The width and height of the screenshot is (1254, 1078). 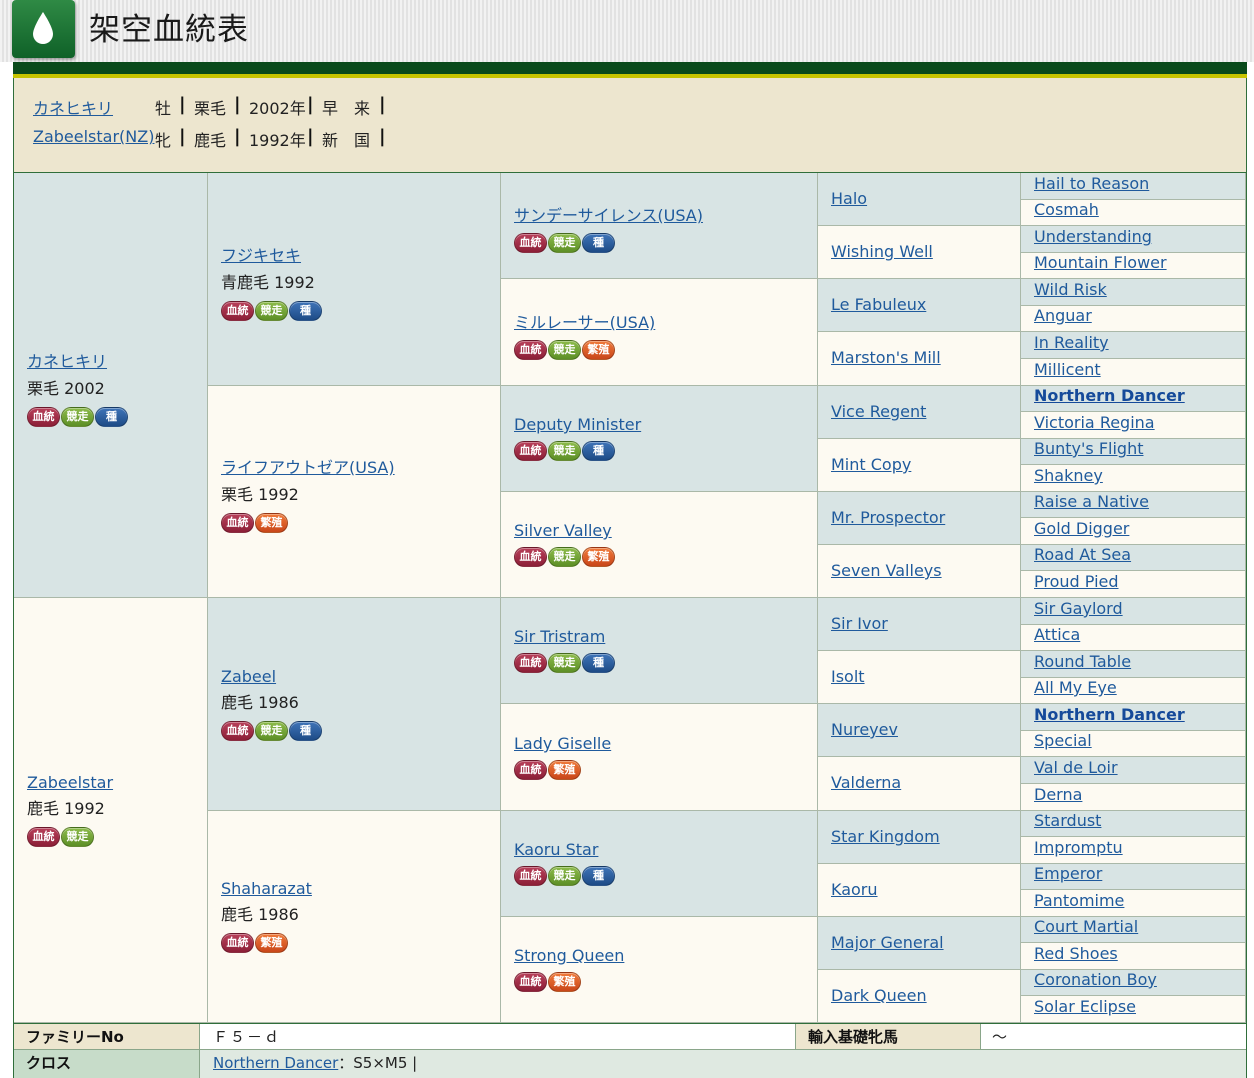 I want to click on horse-name-link: Halo, so click(x=849, y=198).